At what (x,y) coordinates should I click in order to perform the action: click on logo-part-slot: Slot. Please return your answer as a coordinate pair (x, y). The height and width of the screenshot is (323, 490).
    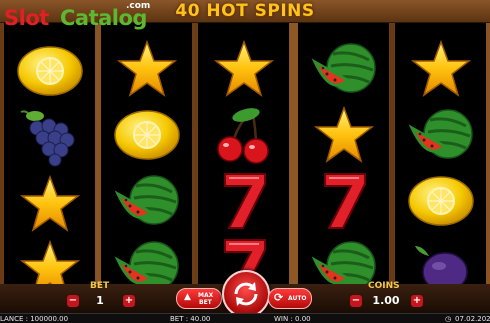
    Looking at the image, I should click on (26, 18).